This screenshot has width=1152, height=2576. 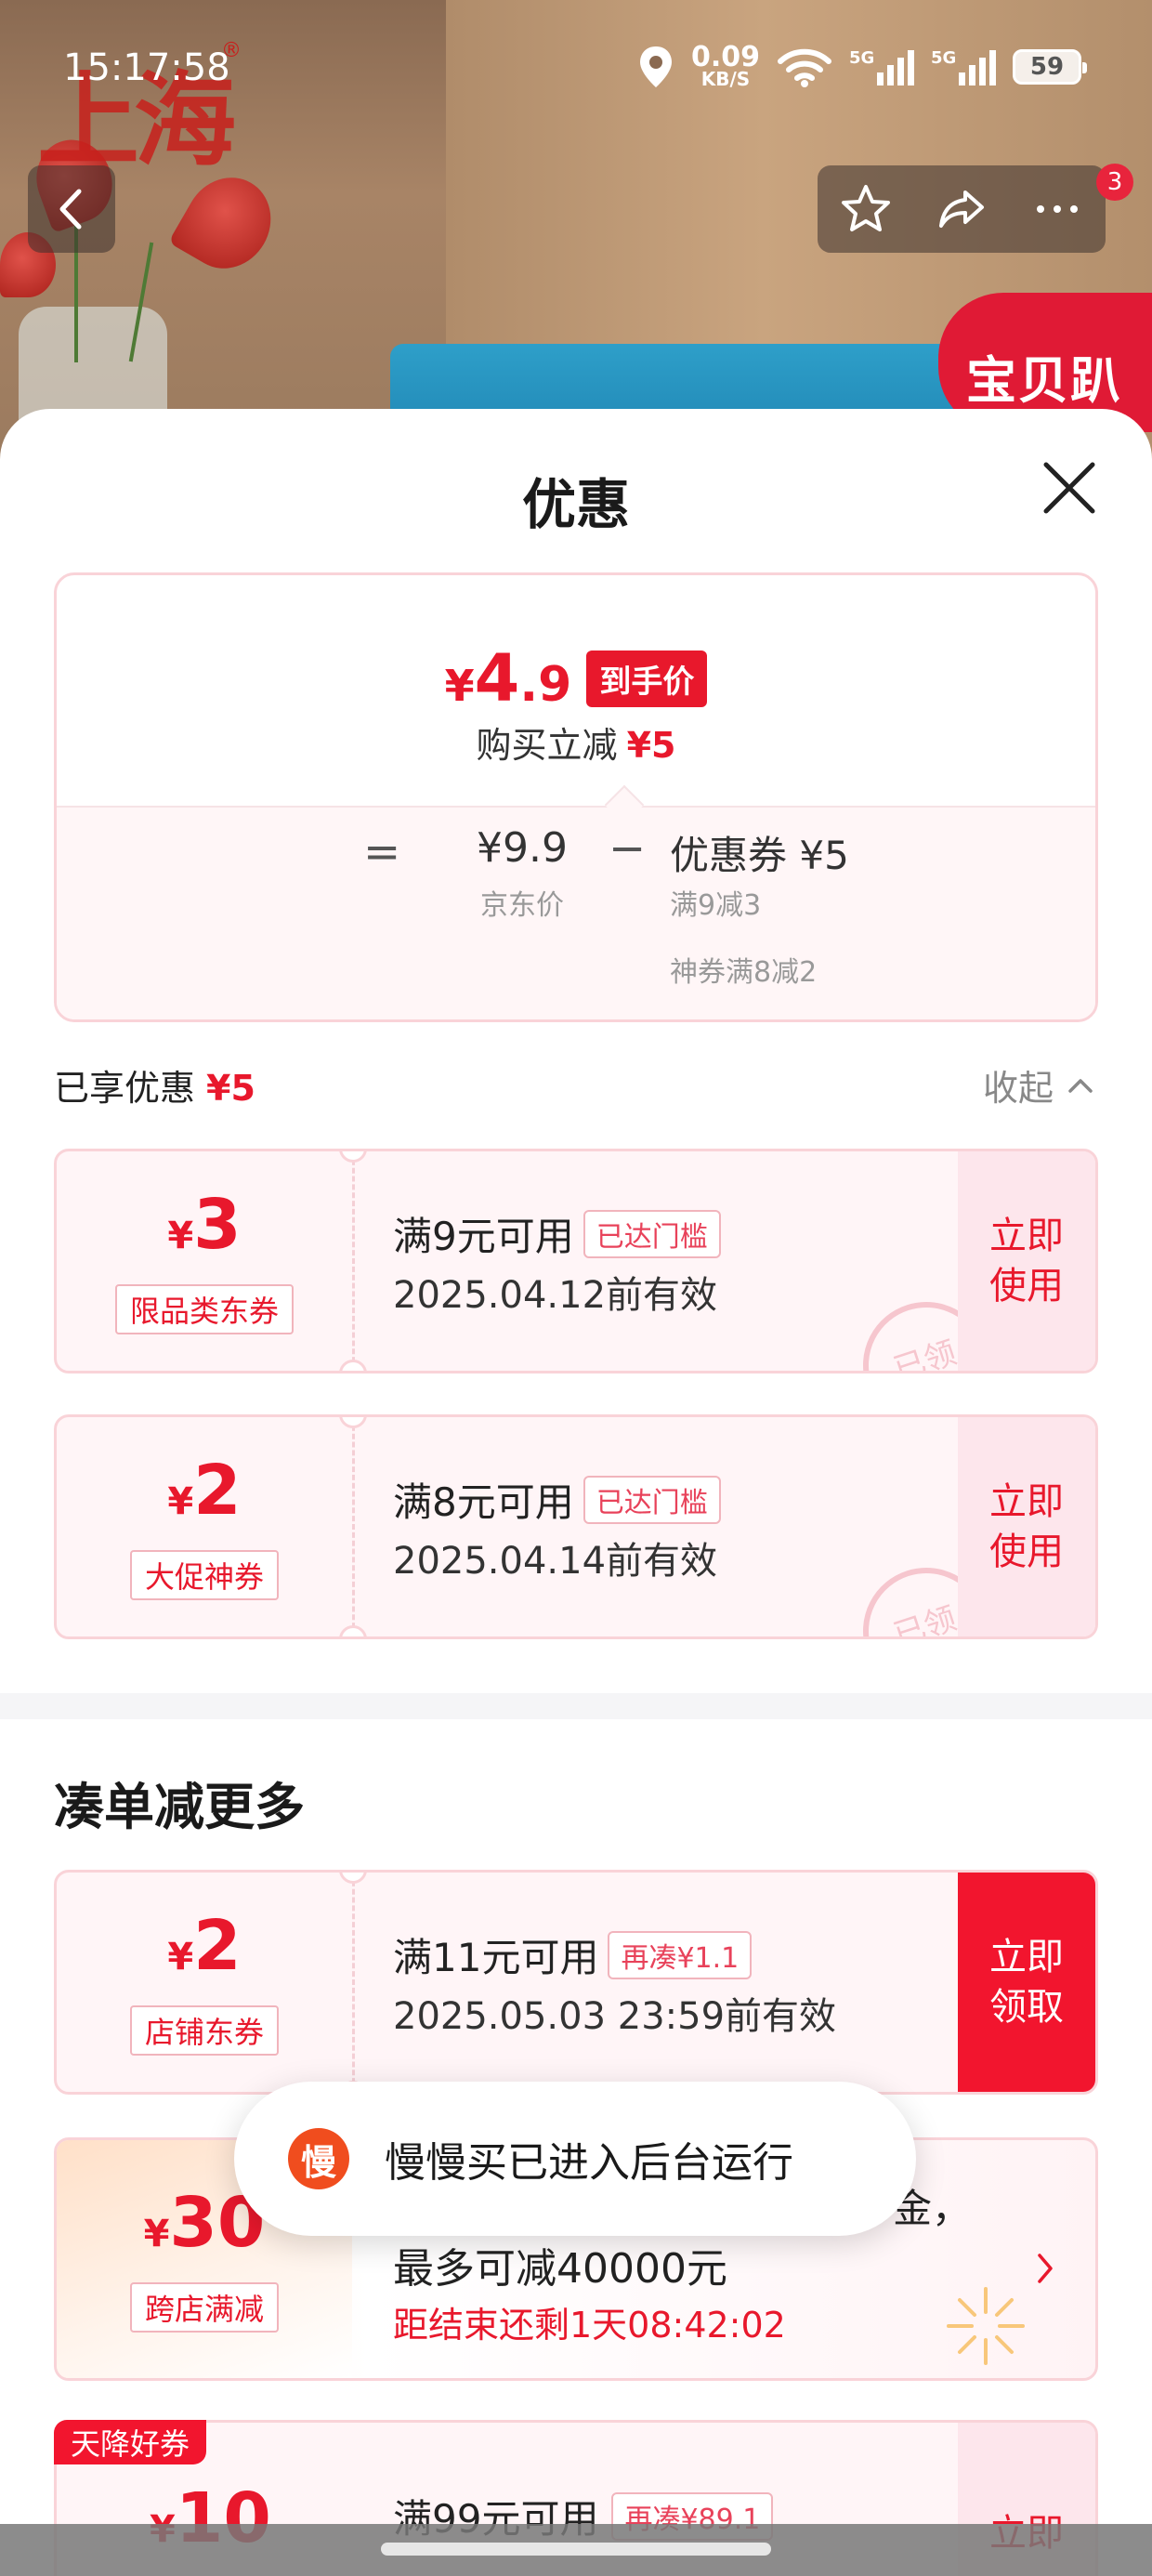 I want to click on coupon-condition: 满9元可用, so click(x=483, y=1236).